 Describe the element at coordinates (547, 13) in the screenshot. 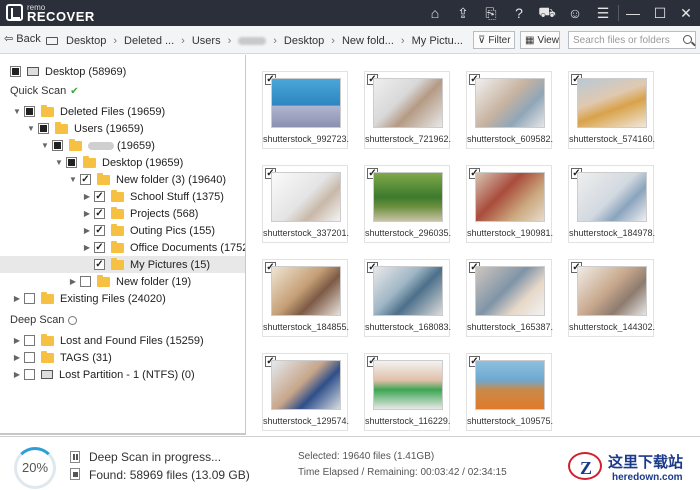

I see `cart-icon: ⛟` at that location.